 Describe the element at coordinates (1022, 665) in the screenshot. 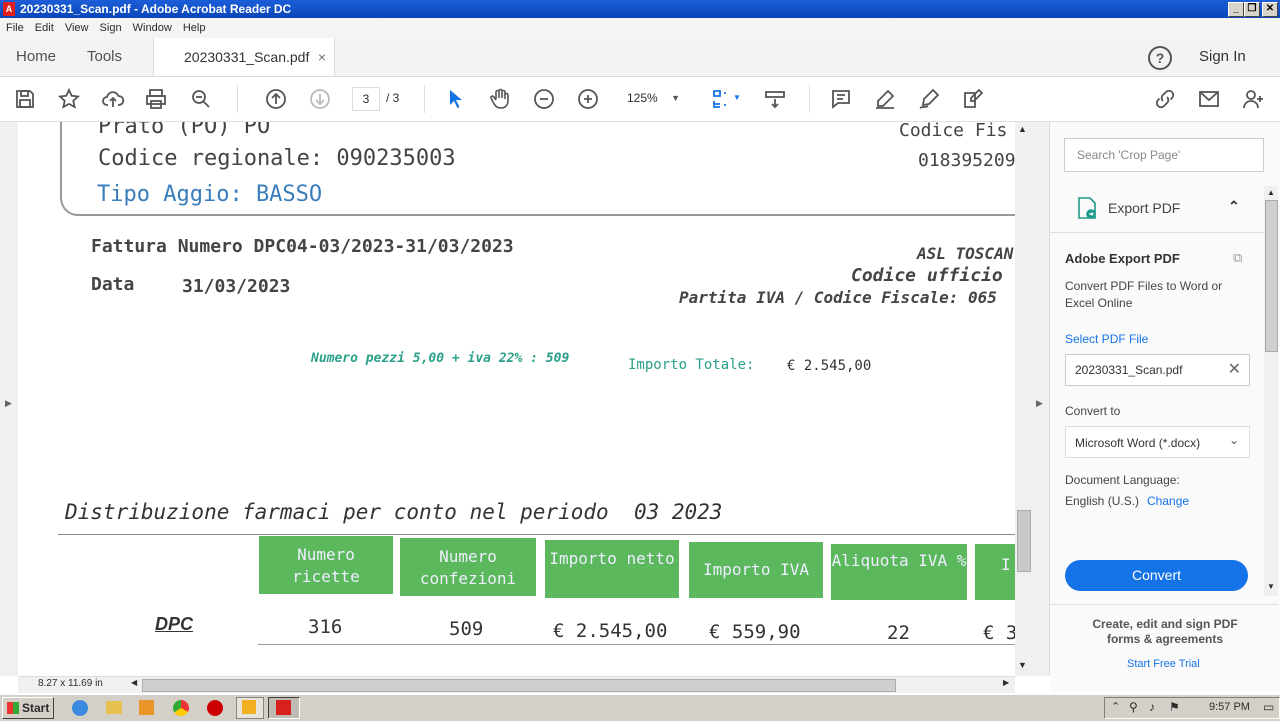

I see `scroll-down-icon: ▼` at that location.